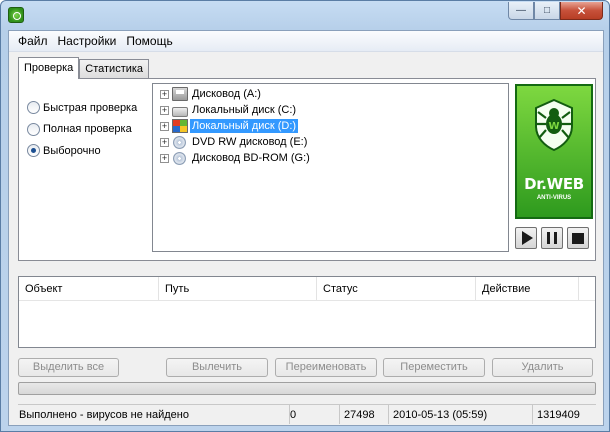 This screenshot has width=610, height=432. Describe the element at coordinates (149, 41) in the screenshot. I see `menu-help: Помощь` at that location.